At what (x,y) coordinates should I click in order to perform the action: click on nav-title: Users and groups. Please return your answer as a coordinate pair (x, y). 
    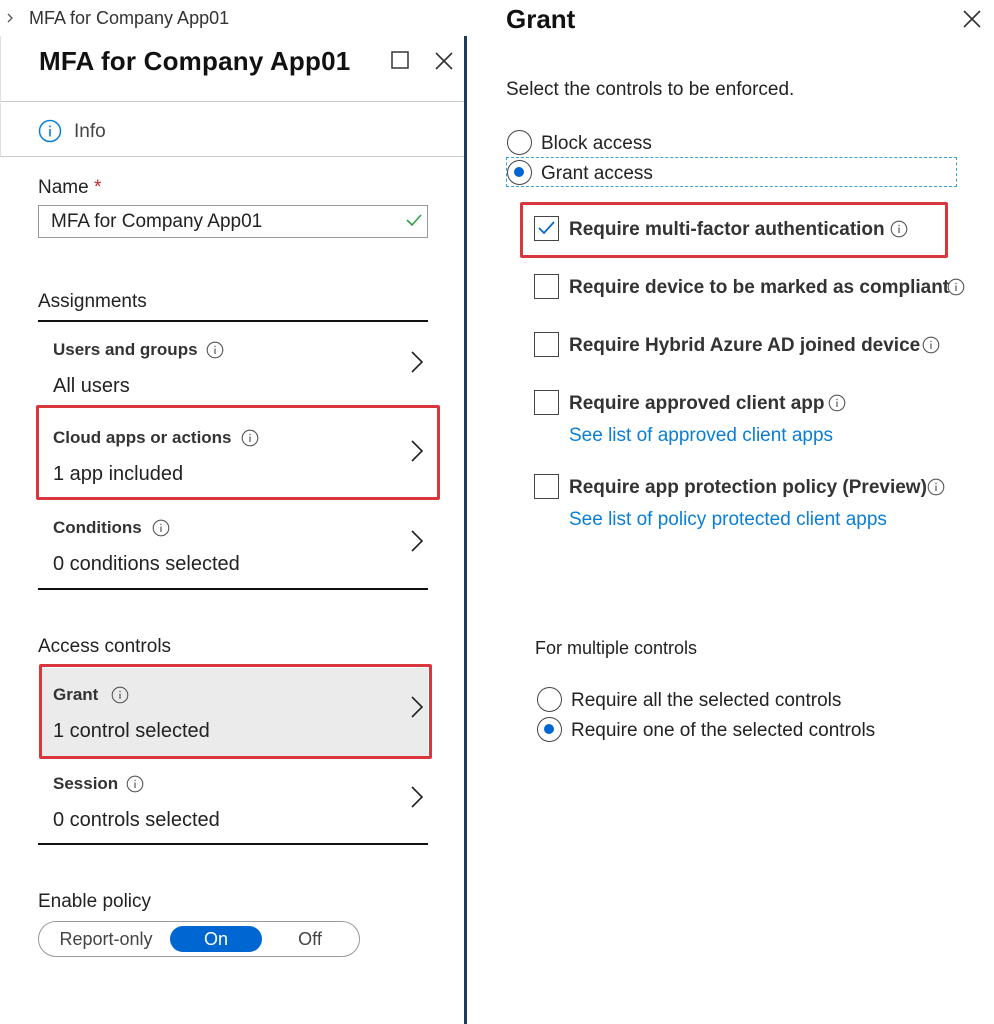
    Looking at the image, I should click on (125, 349).